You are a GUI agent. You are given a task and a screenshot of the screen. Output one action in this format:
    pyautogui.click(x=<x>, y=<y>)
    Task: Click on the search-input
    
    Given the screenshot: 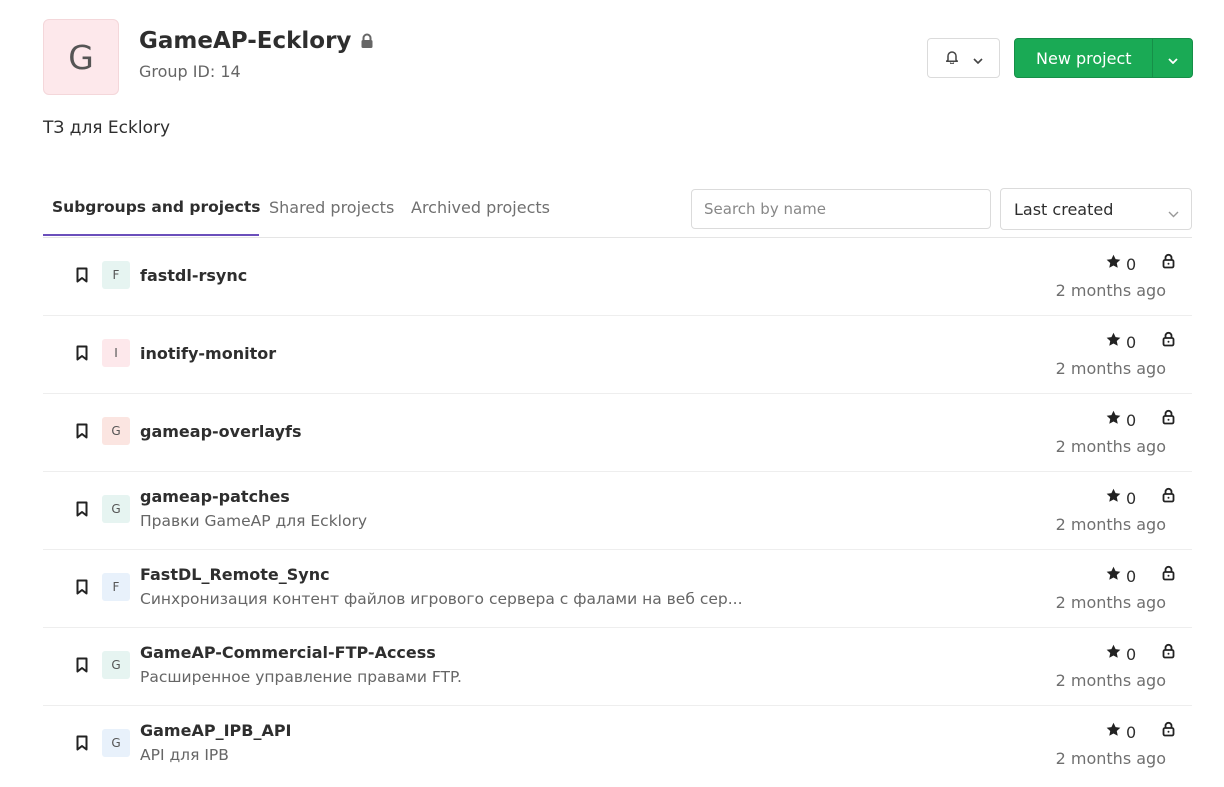 What is the action you would take?
    pyautogui.click(x=841, y=209)
    